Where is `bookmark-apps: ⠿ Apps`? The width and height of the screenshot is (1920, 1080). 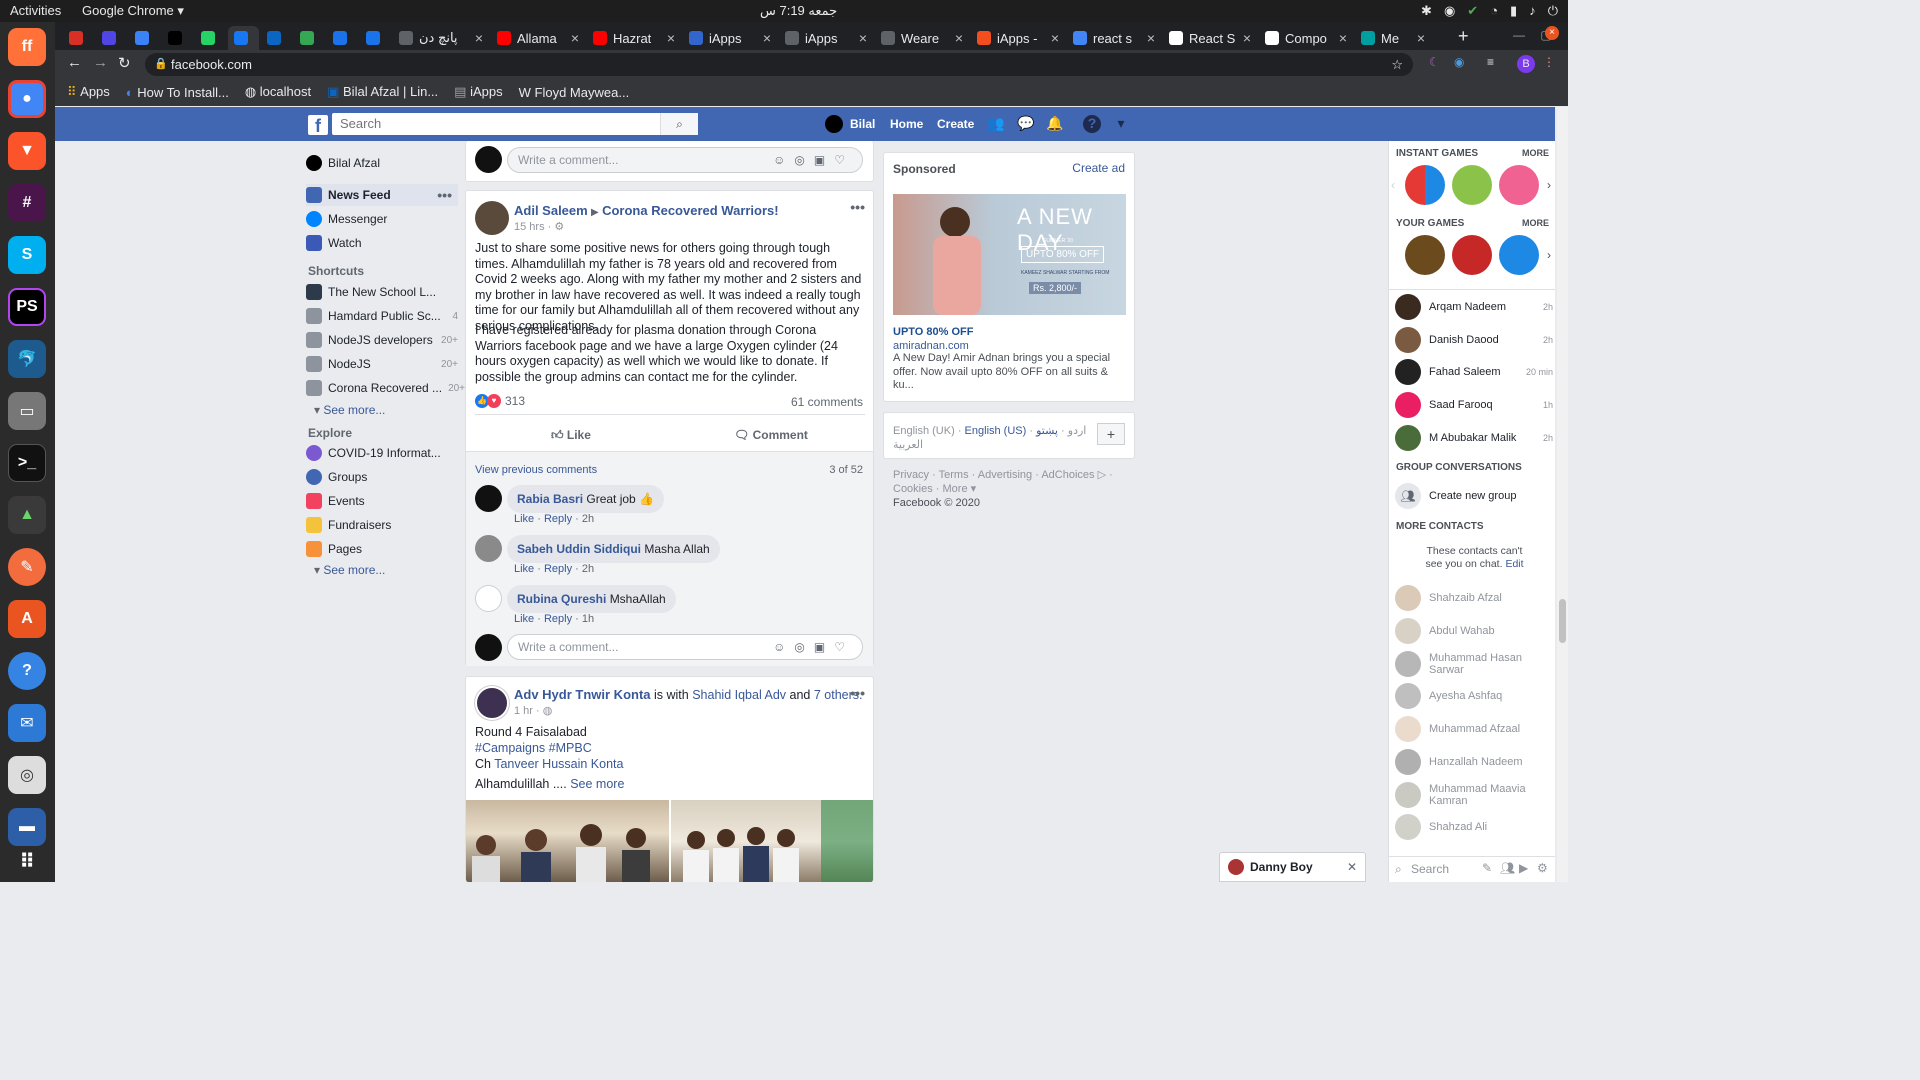 bookmark-apps: ⠿ Apps is located at coordinates (88, 92).